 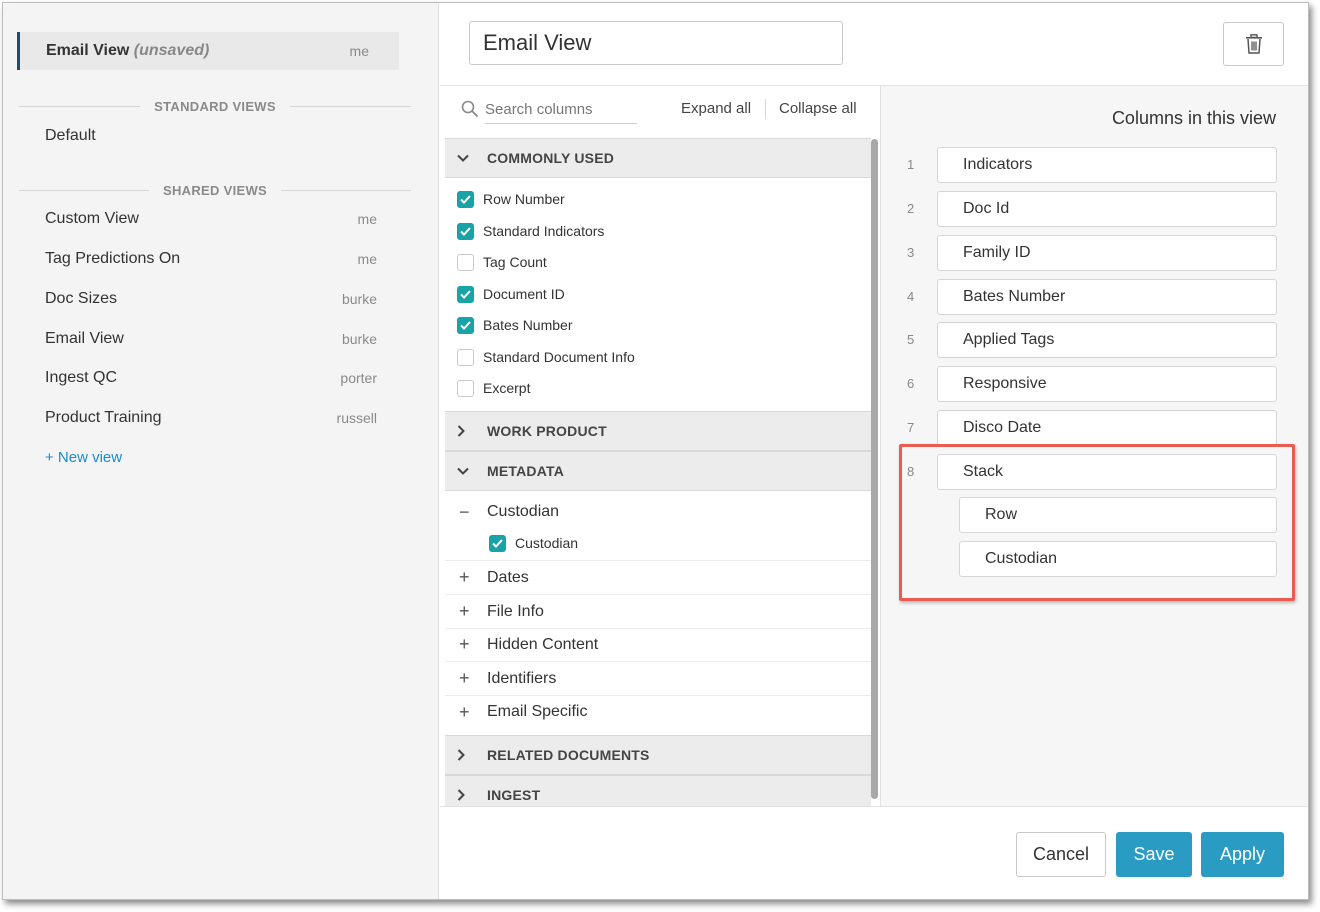 What do you see at coordinates (1118, 515) in the screenshot?
I see `stacked-column-row: Row` at bounding box center [1118, 515].